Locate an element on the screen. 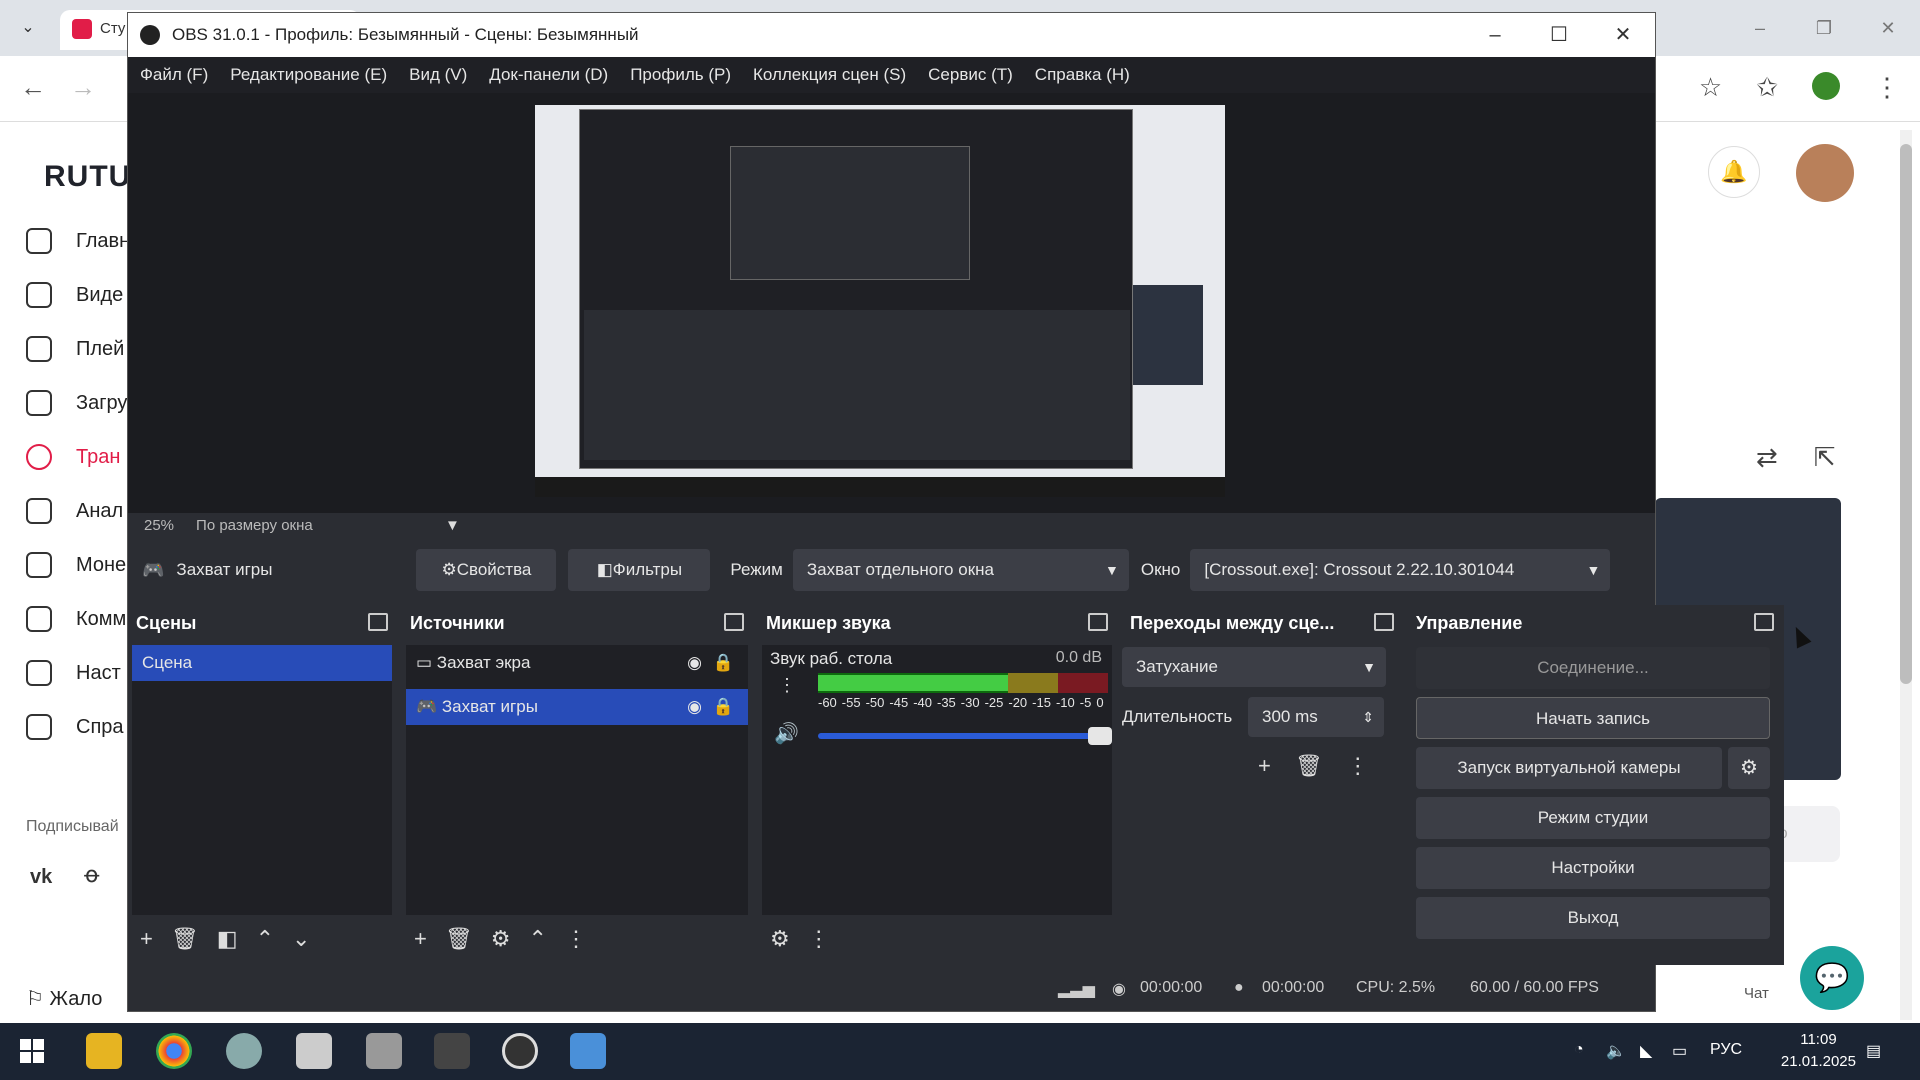 This screenshot has height=1080, width=1920. profile-avatar-icon is located at coordinates (1826, 86).